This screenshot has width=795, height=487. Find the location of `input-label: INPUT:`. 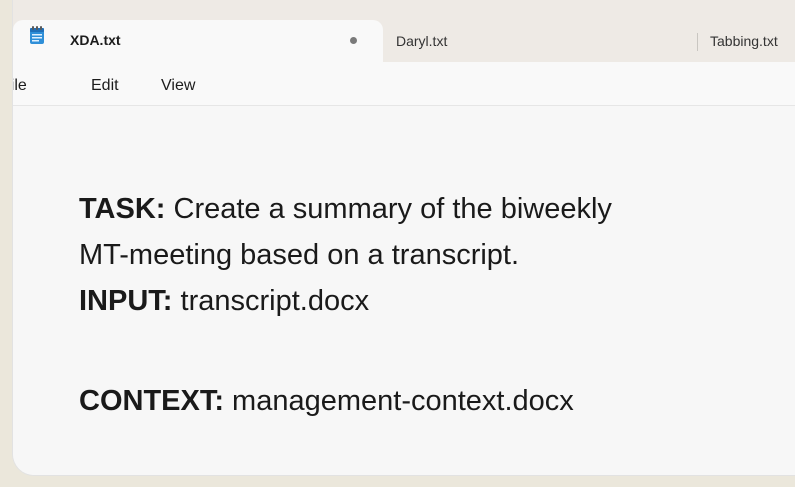

input-label: INPUT: is located at coordinates (126, 301).